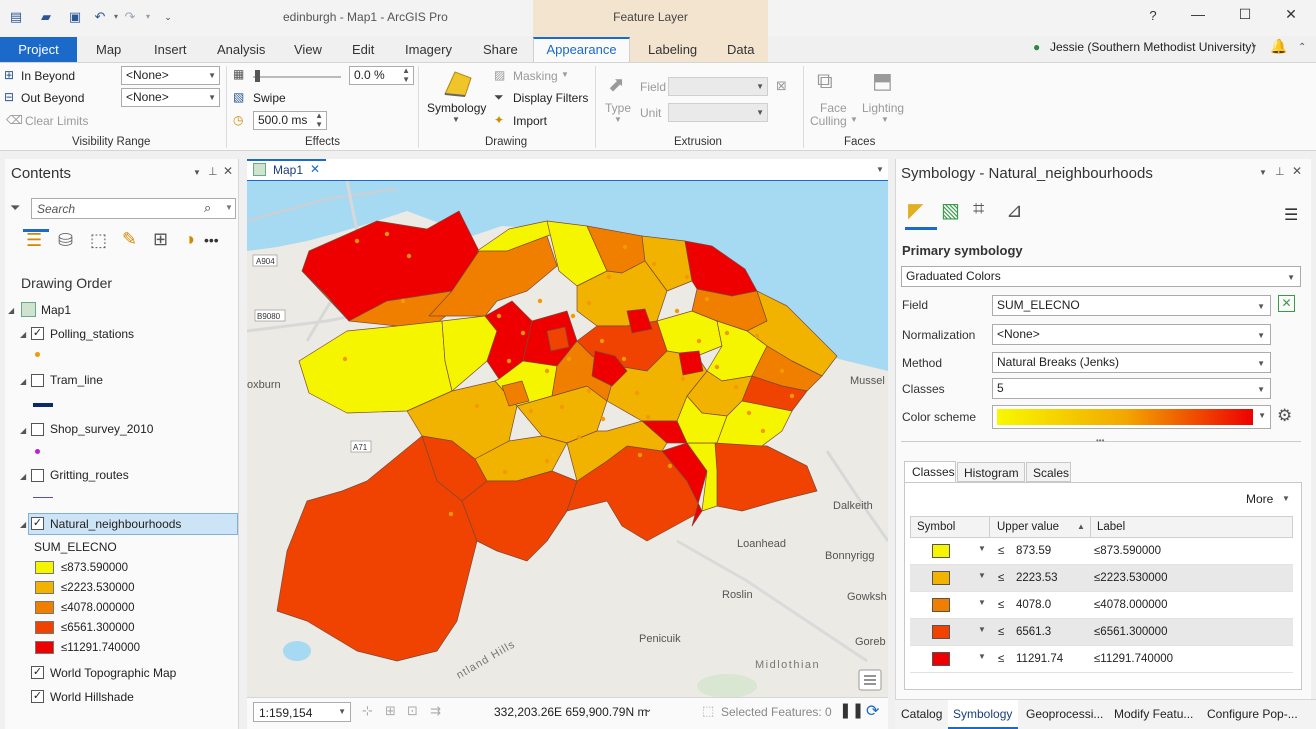  I want to click on extrusion-field-combo: ▼, so click(718, 86).